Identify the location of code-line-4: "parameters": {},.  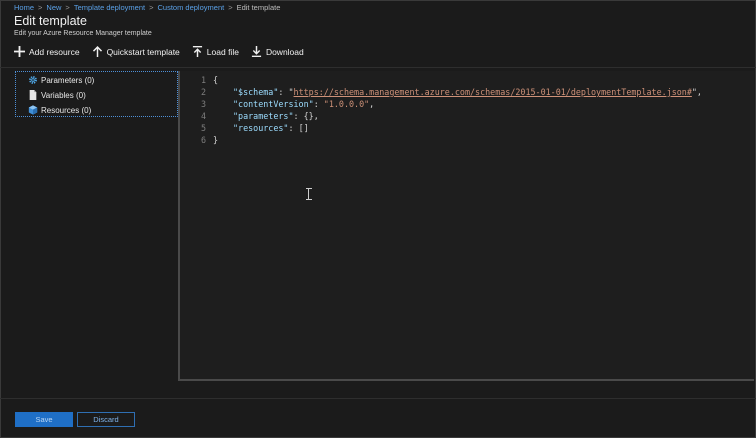
(276, 116).